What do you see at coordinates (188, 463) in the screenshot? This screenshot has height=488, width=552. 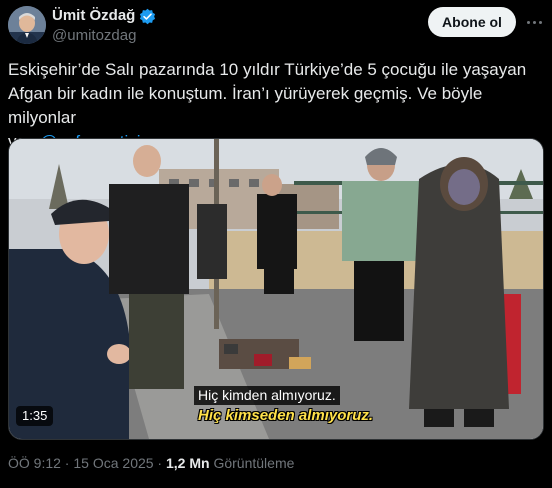 I see `view-count: 1,2 Mn` at bounding box center [188, 463].